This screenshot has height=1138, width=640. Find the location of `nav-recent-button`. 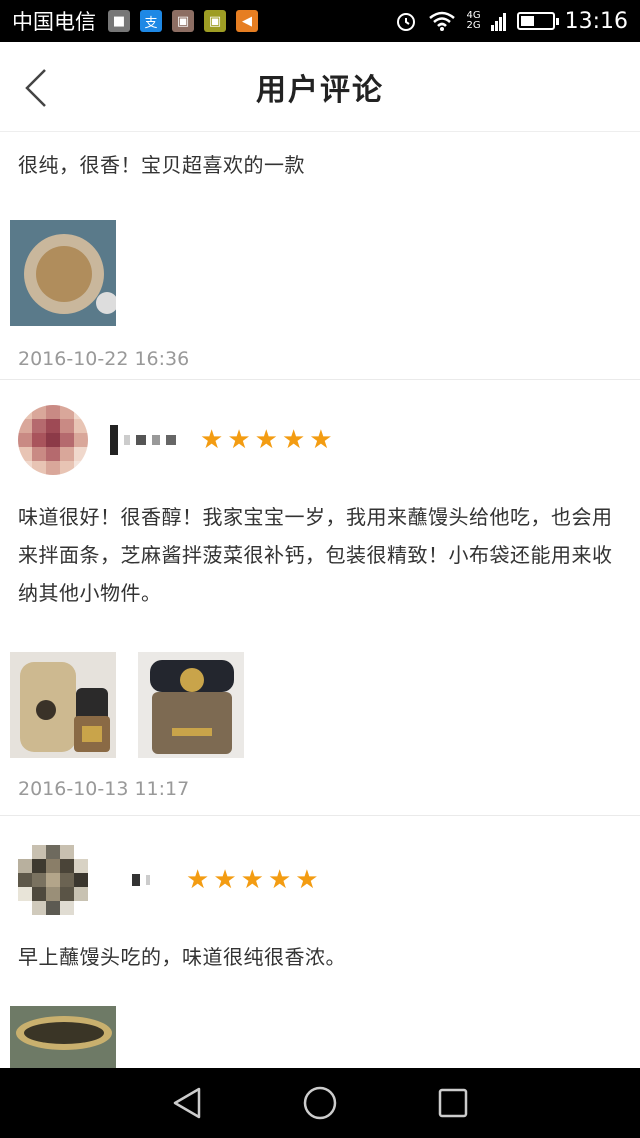

nav-recent-button is located at coordinates (453, 1103).